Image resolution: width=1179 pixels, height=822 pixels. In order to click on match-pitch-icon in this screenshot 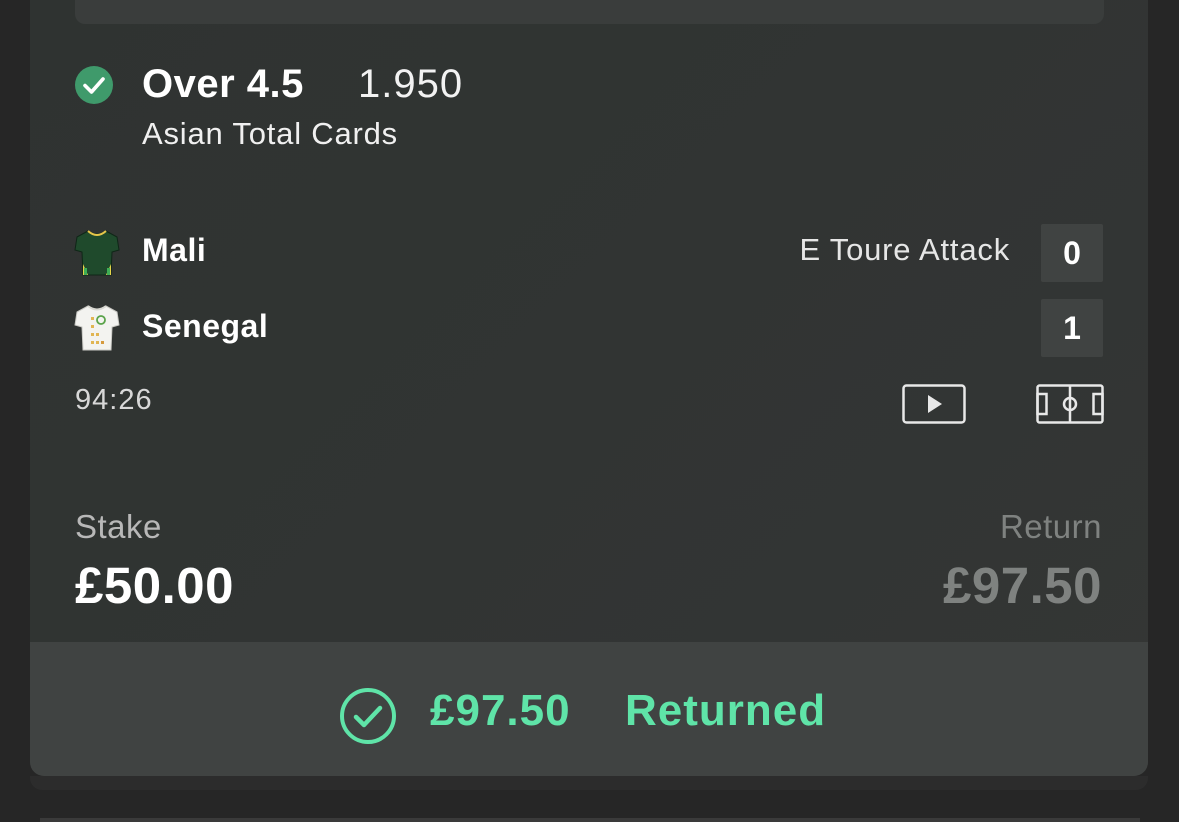, I will do `click(1070, 406)`.